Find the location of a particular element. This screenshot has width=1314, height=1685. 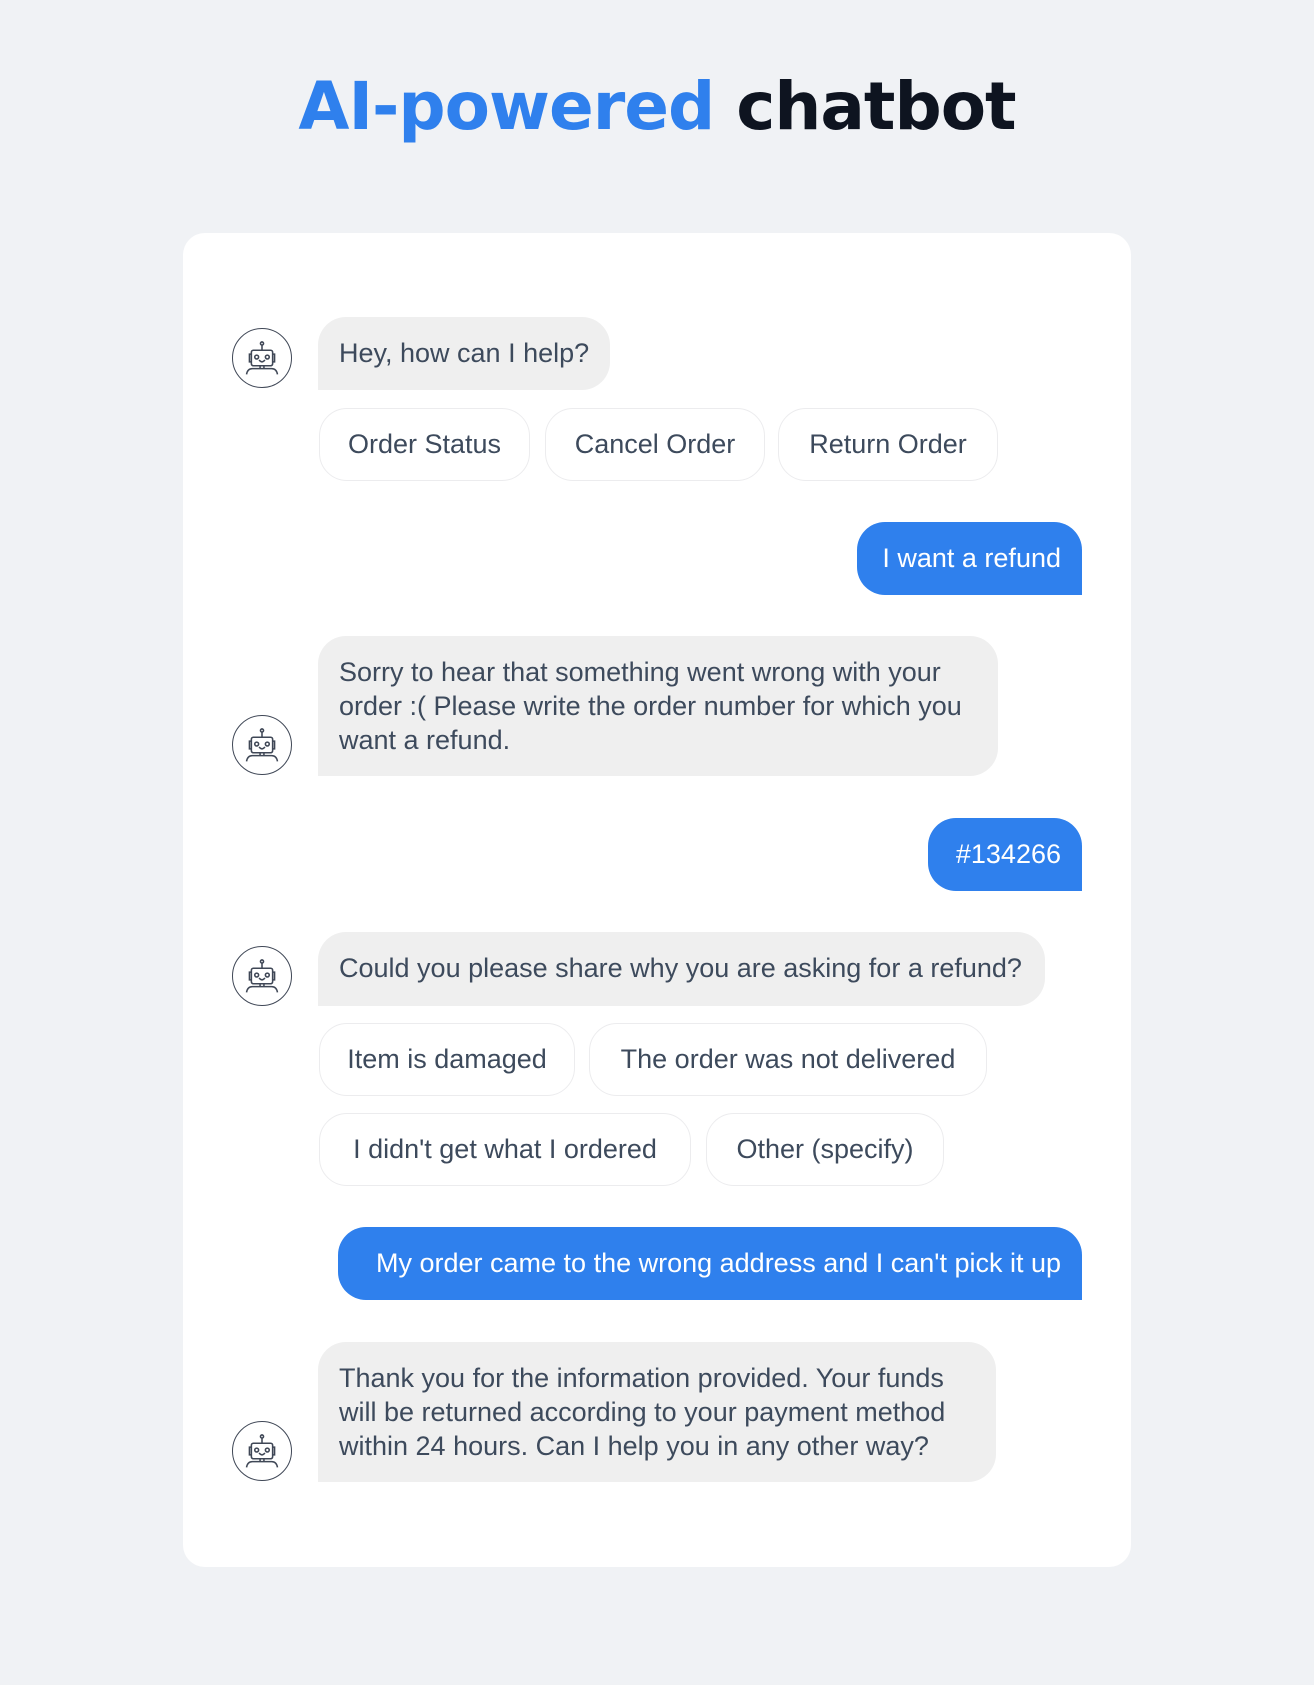

title-accent: AI-powered is located at coordinates (506, 106).